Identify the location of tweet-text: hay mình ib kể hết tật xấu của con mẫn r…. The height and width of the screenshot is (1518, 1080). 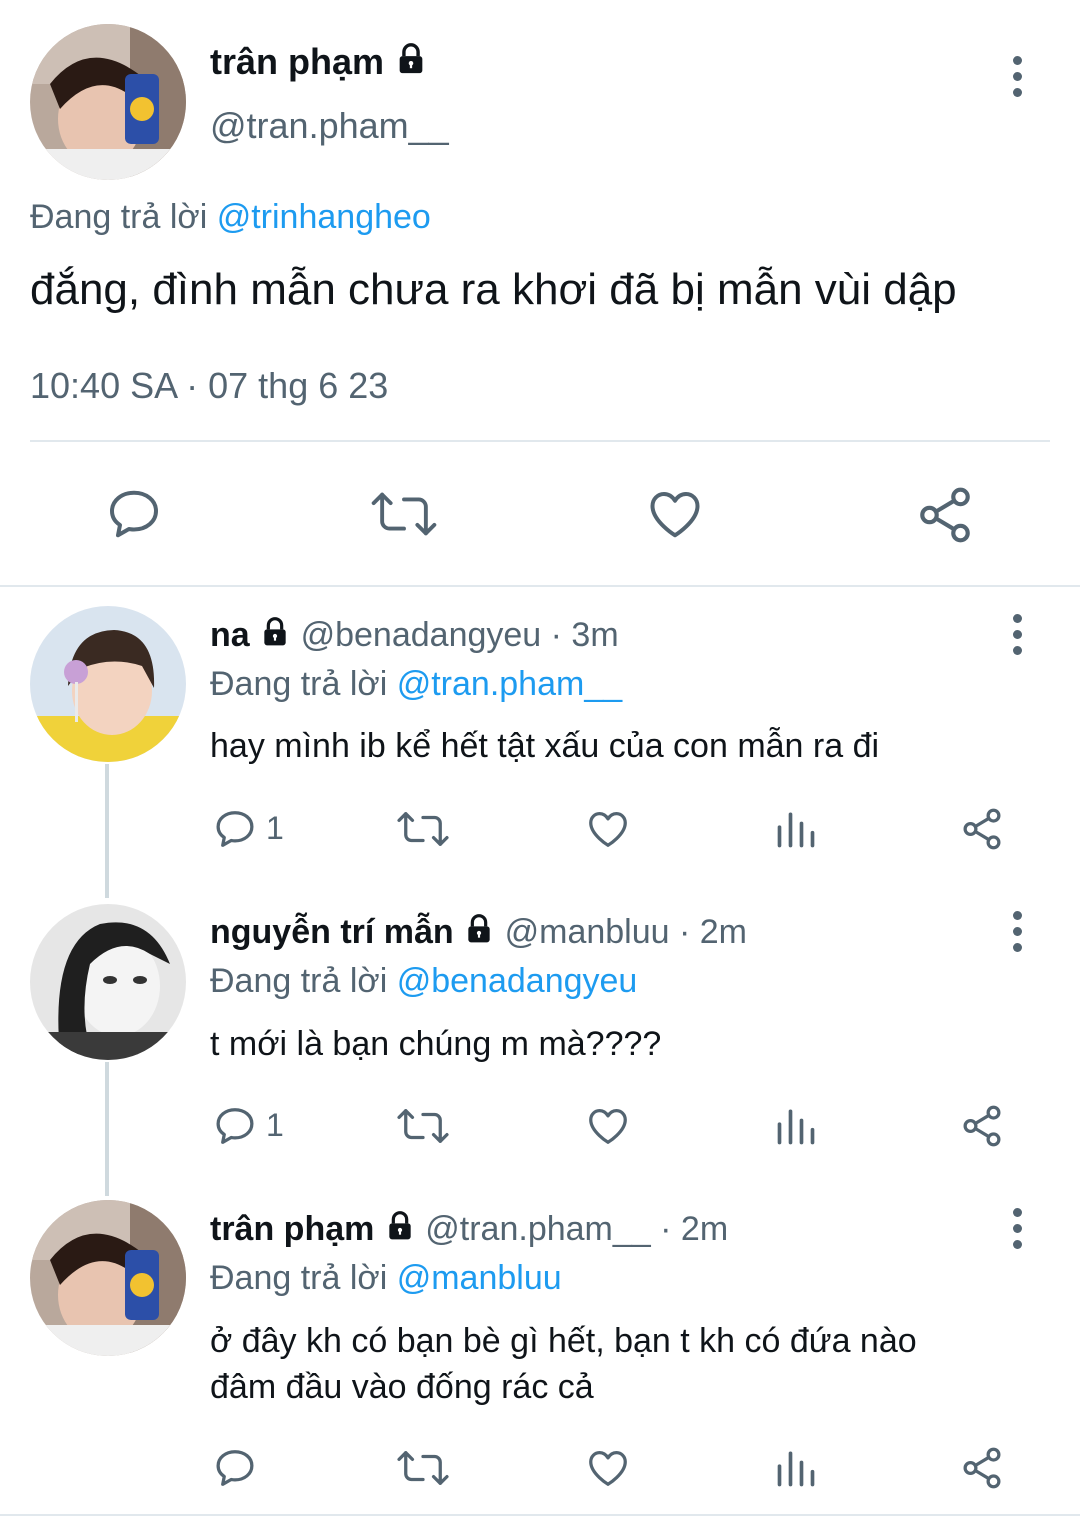
(545, 746).